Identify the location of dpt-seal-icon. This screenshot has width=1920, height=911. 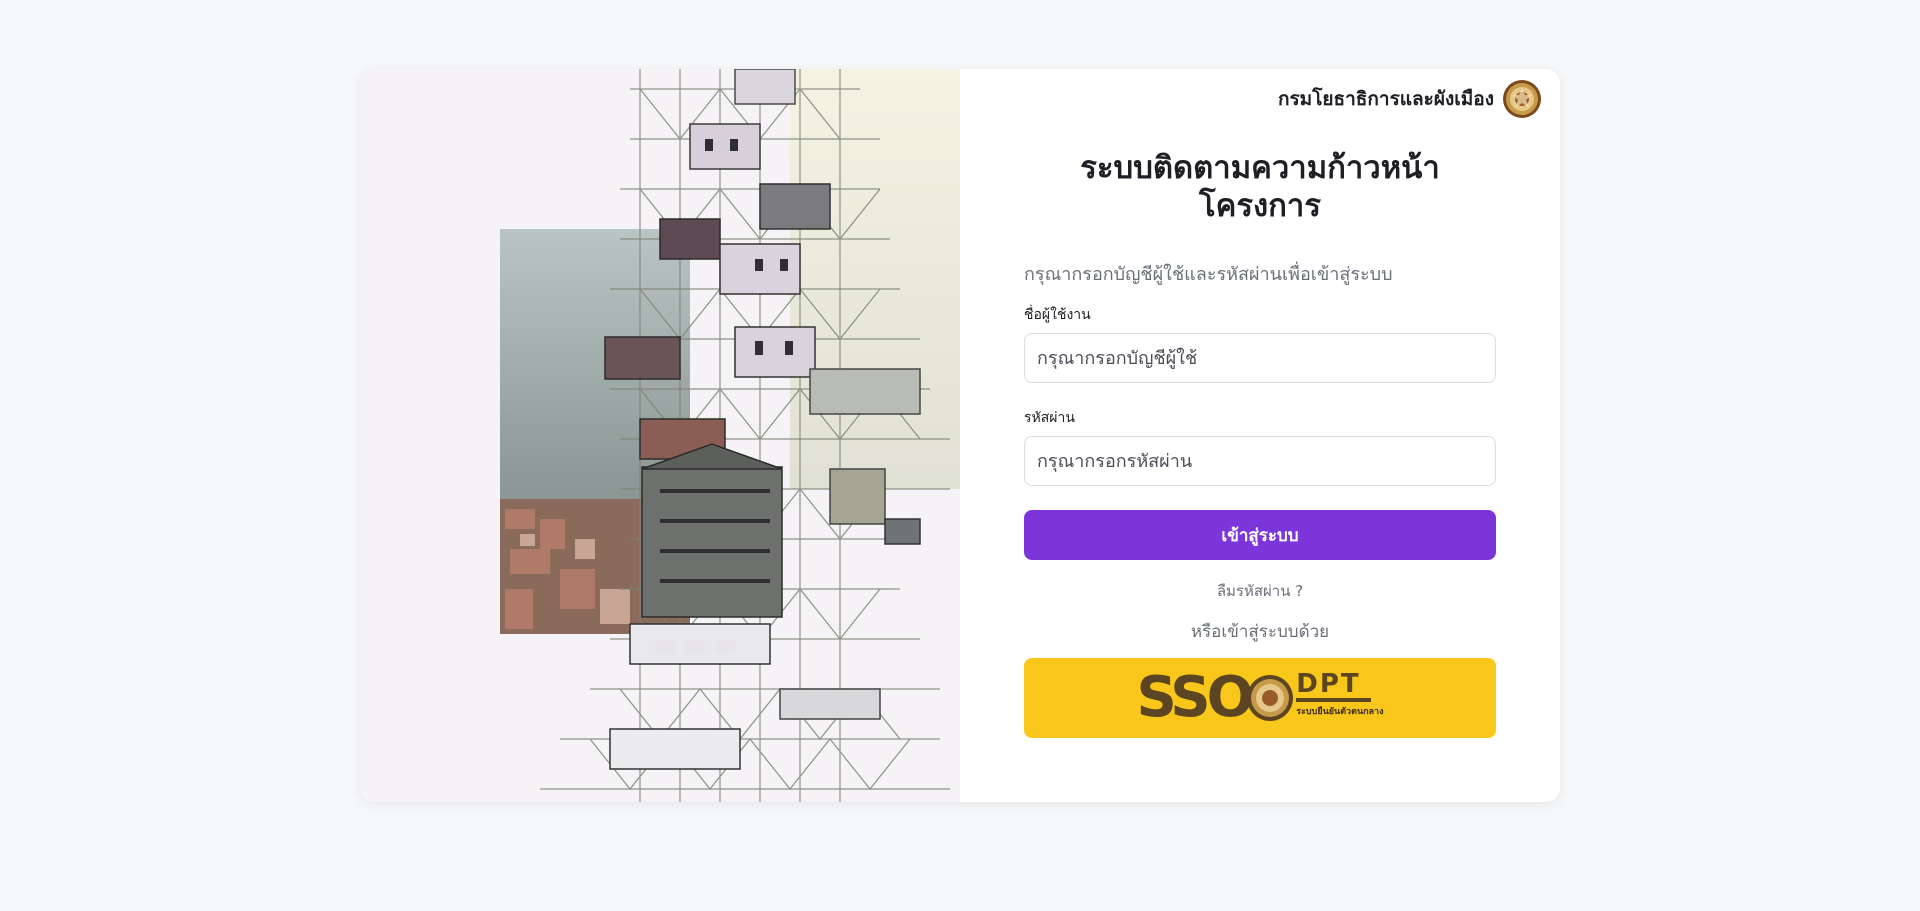
(1522, 99).